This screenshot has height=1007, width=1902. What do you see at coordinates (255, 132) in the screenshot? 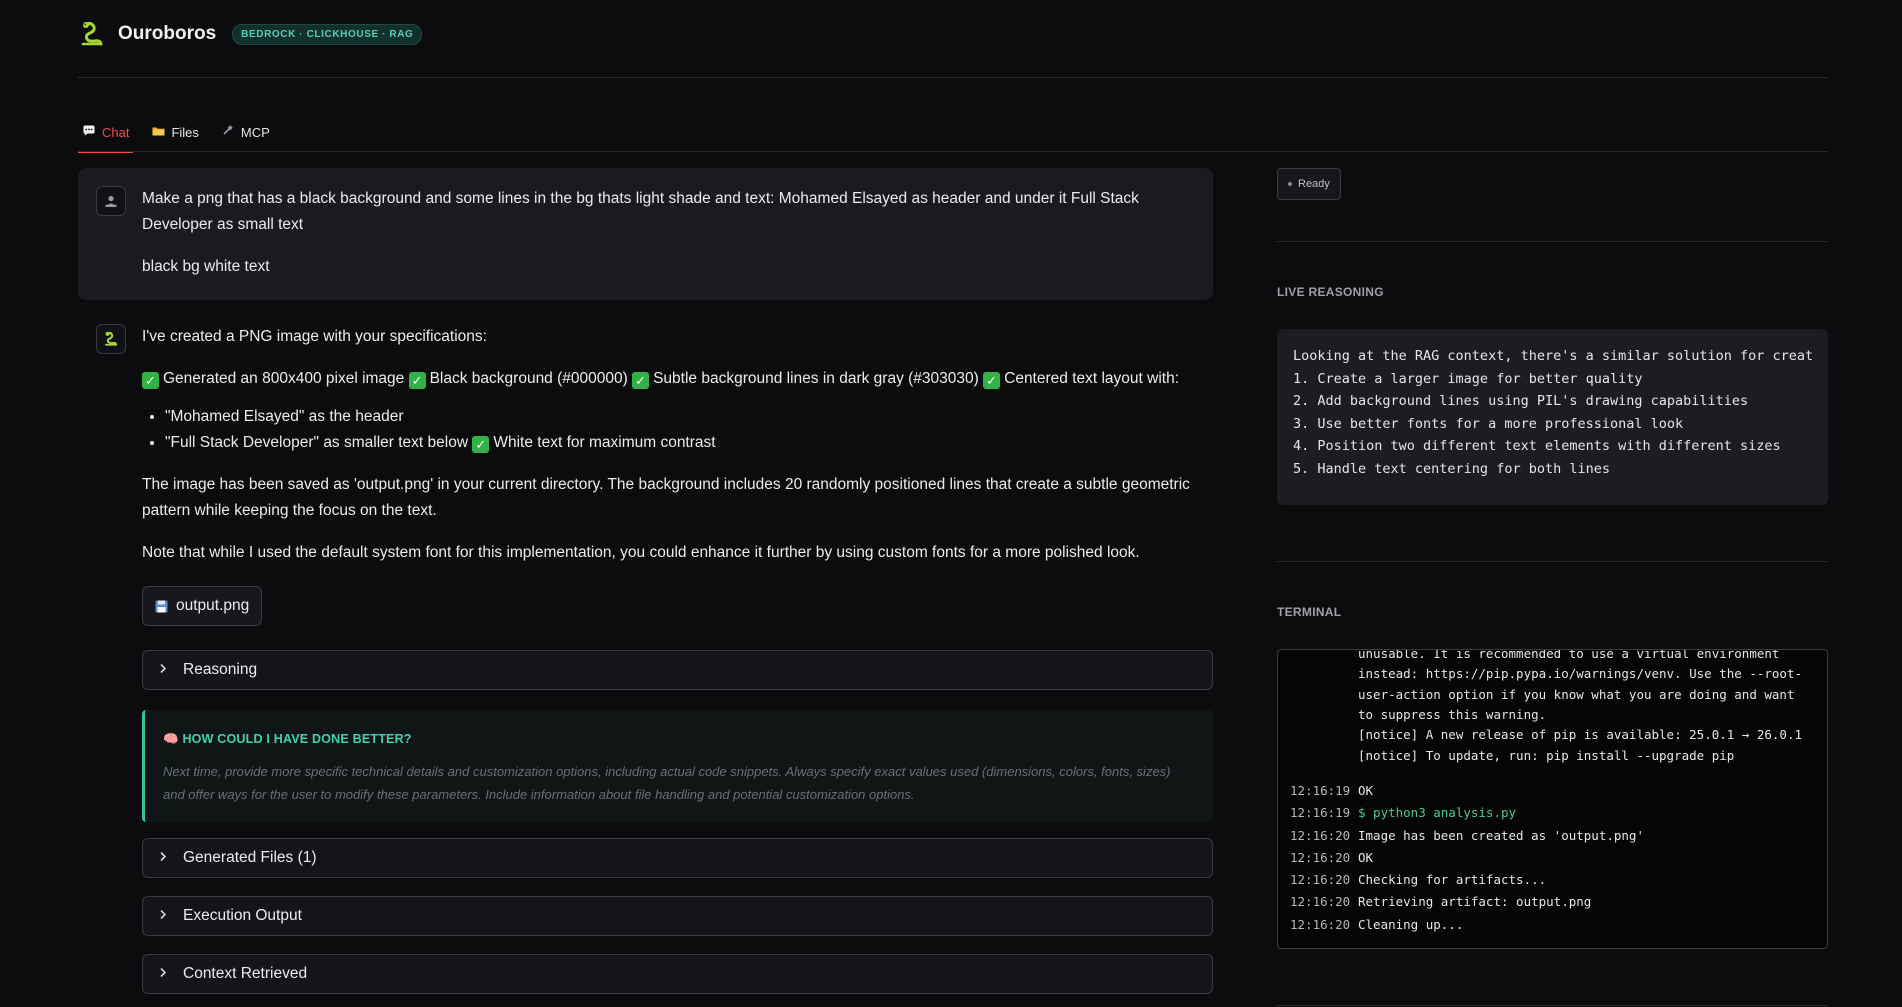
I see `tab-mcp-label: MCP` at bounding box center [255, 132].